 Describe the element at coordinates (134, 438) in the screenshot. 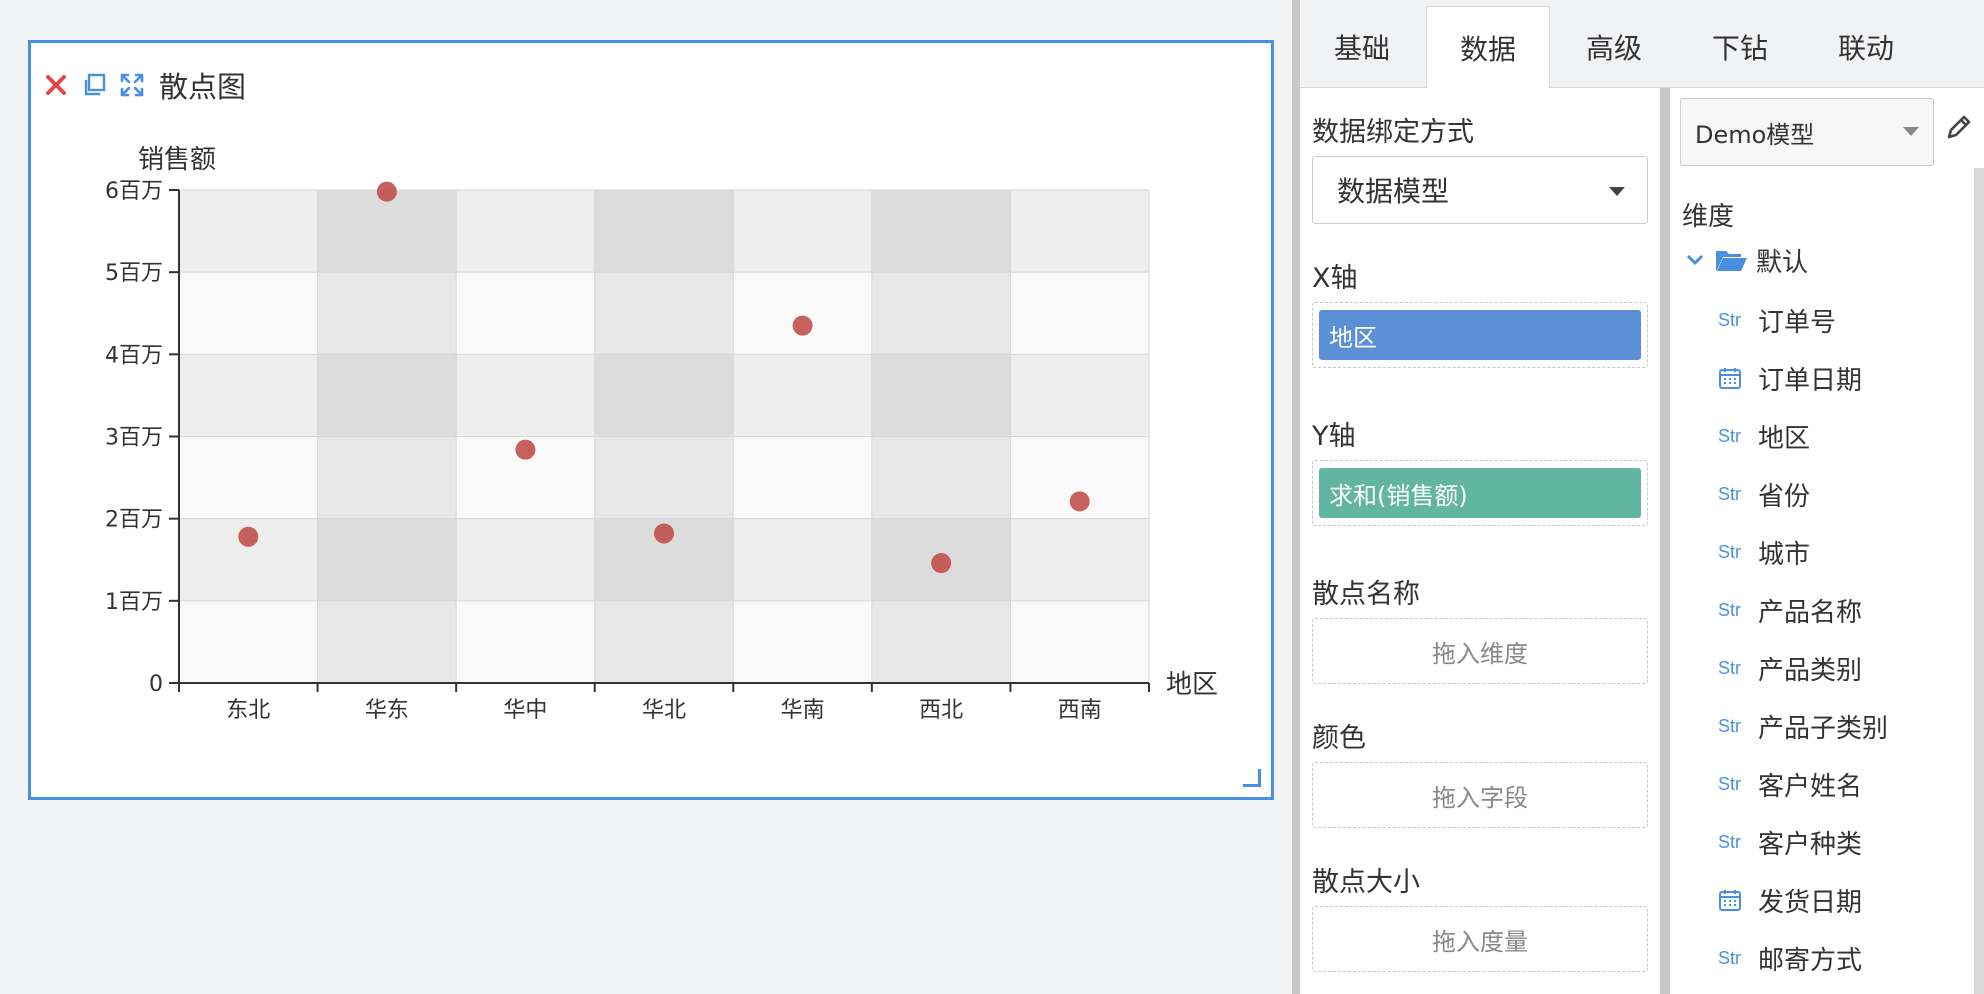

I see `y-tick-label: 3百万` at that location.